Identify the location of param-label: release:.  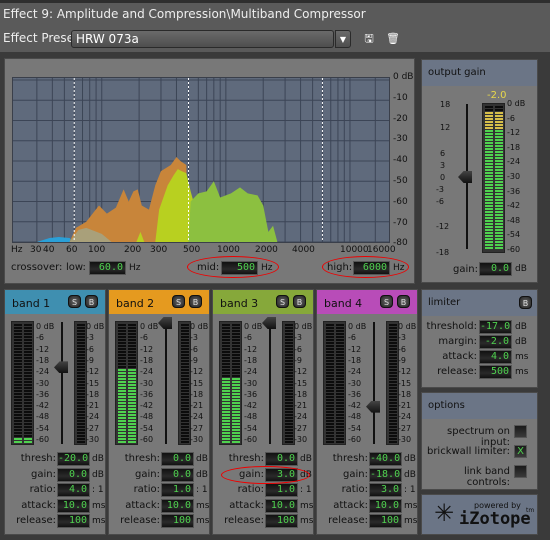
(244, 520).